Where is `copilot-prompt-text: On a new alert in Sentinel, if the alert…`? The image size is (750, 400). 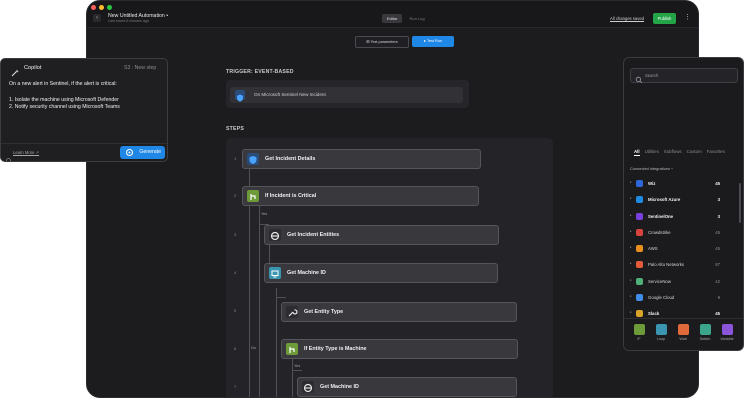 copilot-prompt-text: On a new alert in Sentinel, if the alert… is located at coordinates (86, 96).